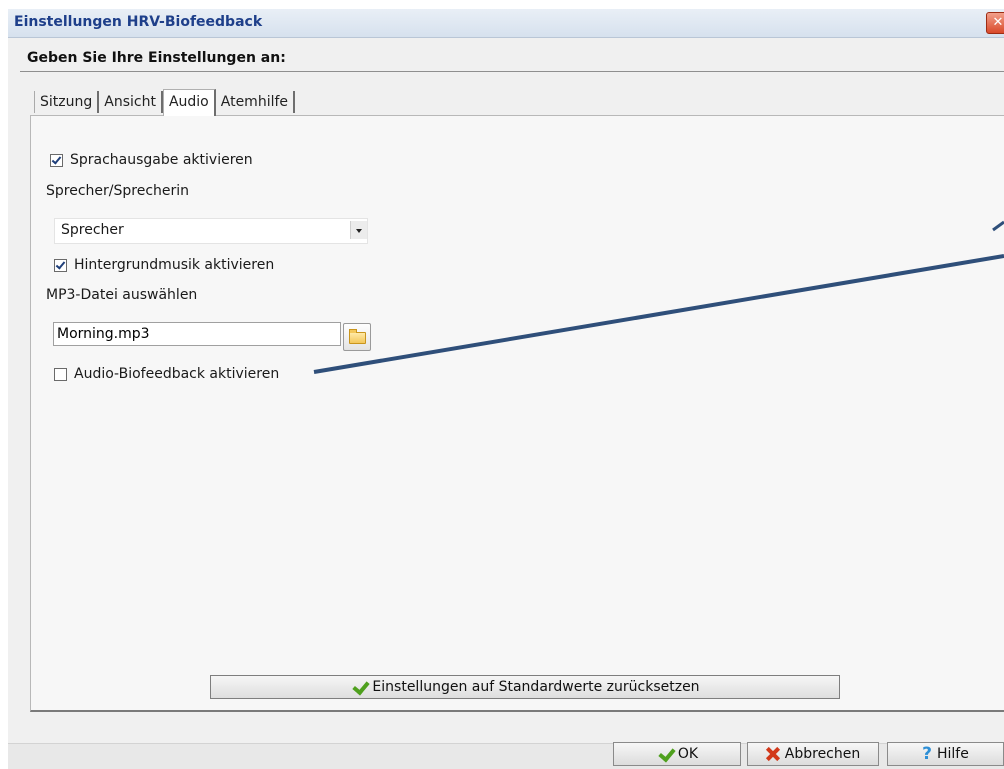 The width and height of the screenshot is (1004, 769). What do you see at coordinates (822, 754) in the screenshot?
I see `cancel-label: Abbrechen` at bounding box center [822, 754].